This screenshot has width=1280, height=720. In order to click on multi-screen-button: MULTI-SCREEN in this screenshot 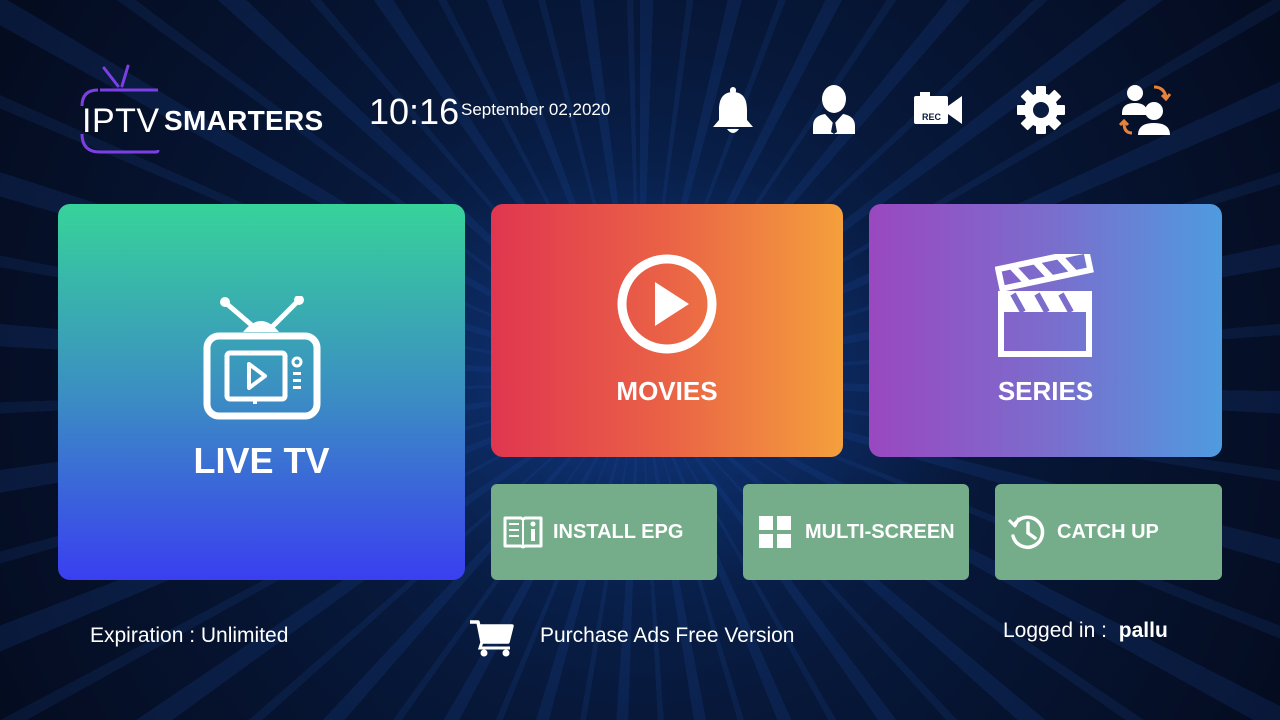, I will do `click(856, 532)`.